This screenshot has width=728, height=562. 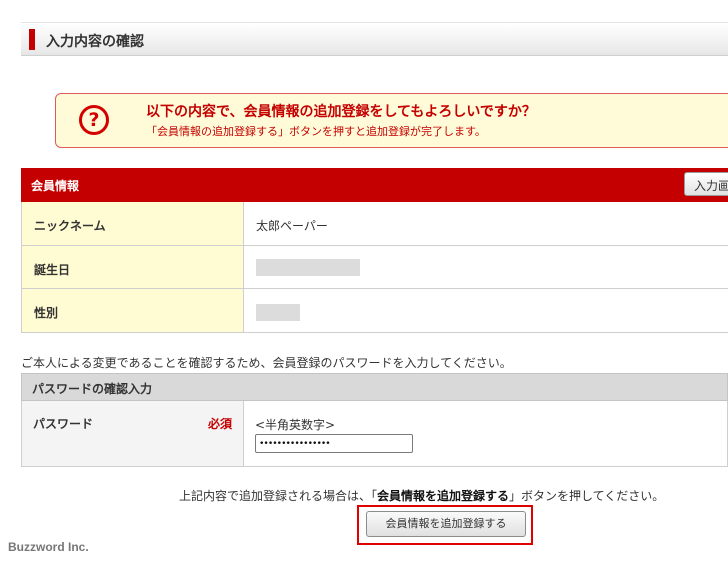 I want to click on member-row-nickname: ニックネーム 太郎ペーパー, so click(x=374, y=224).